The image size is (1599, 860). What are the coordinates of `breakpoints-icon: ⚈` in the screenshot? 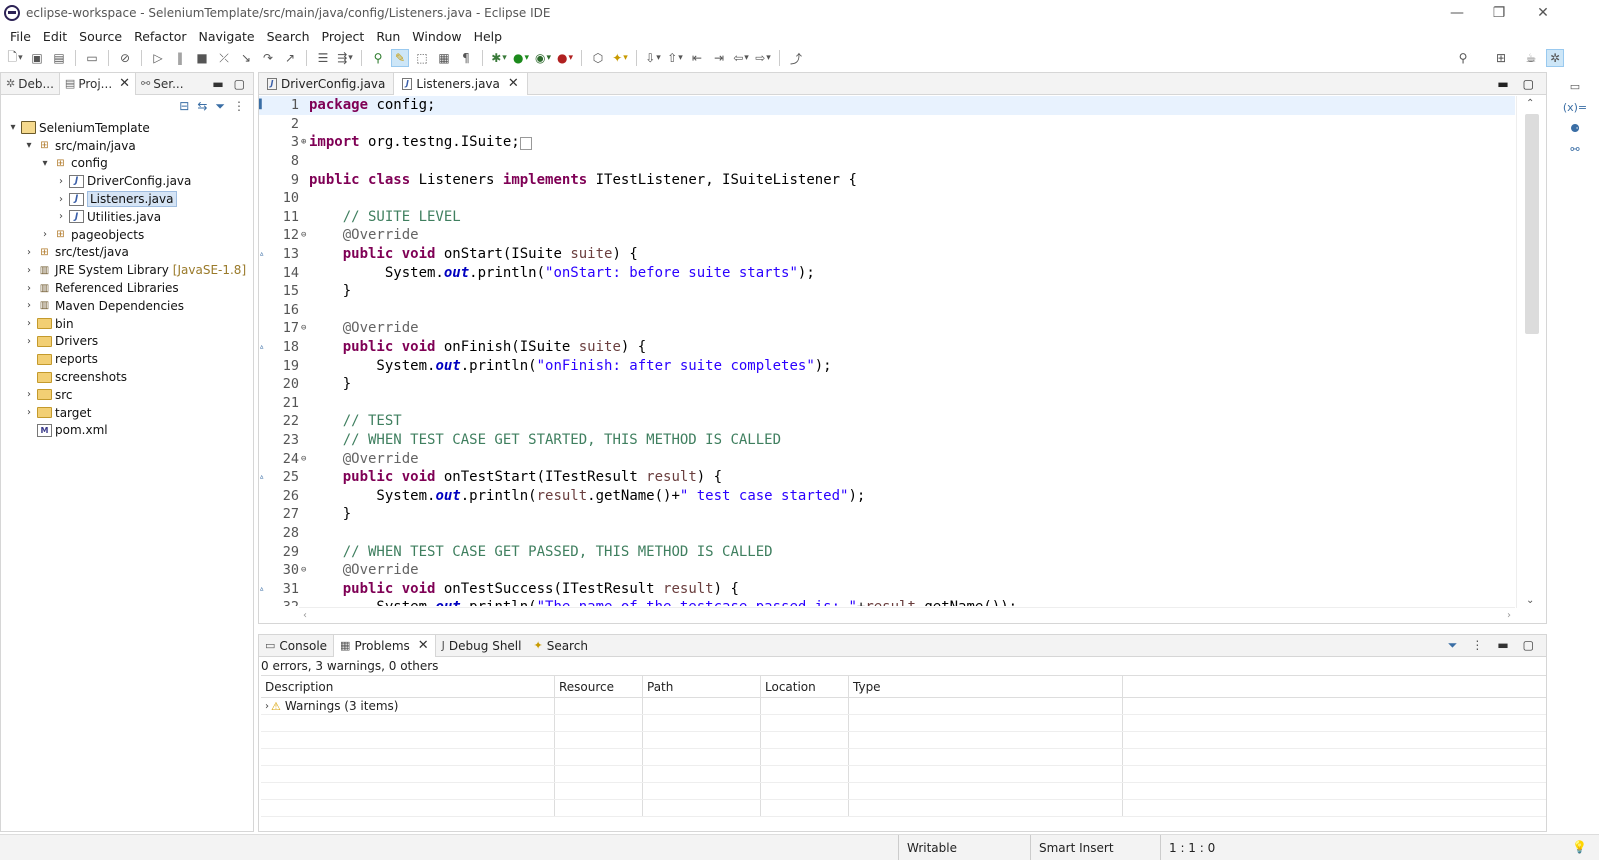 It's located at (1575, 128).